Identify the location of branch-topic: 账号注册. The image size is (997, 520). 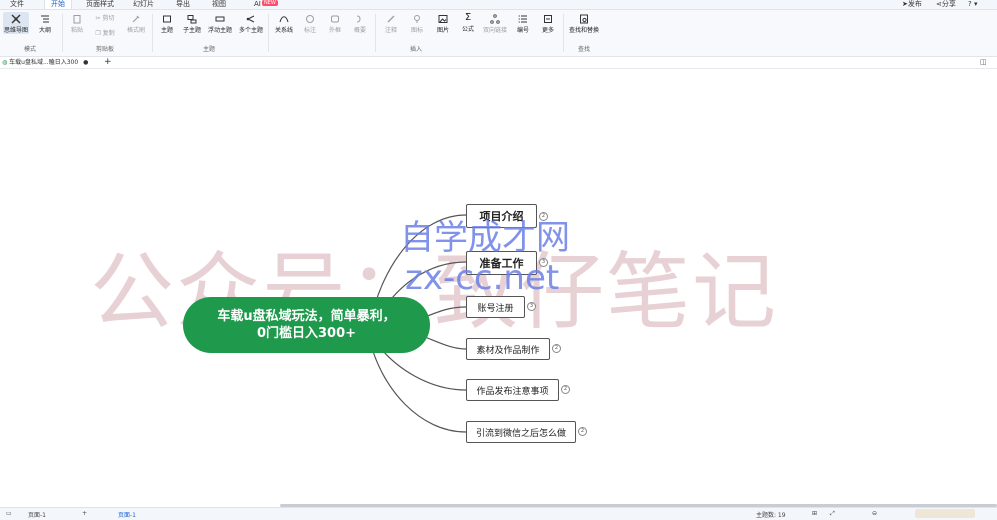
(495, 307).